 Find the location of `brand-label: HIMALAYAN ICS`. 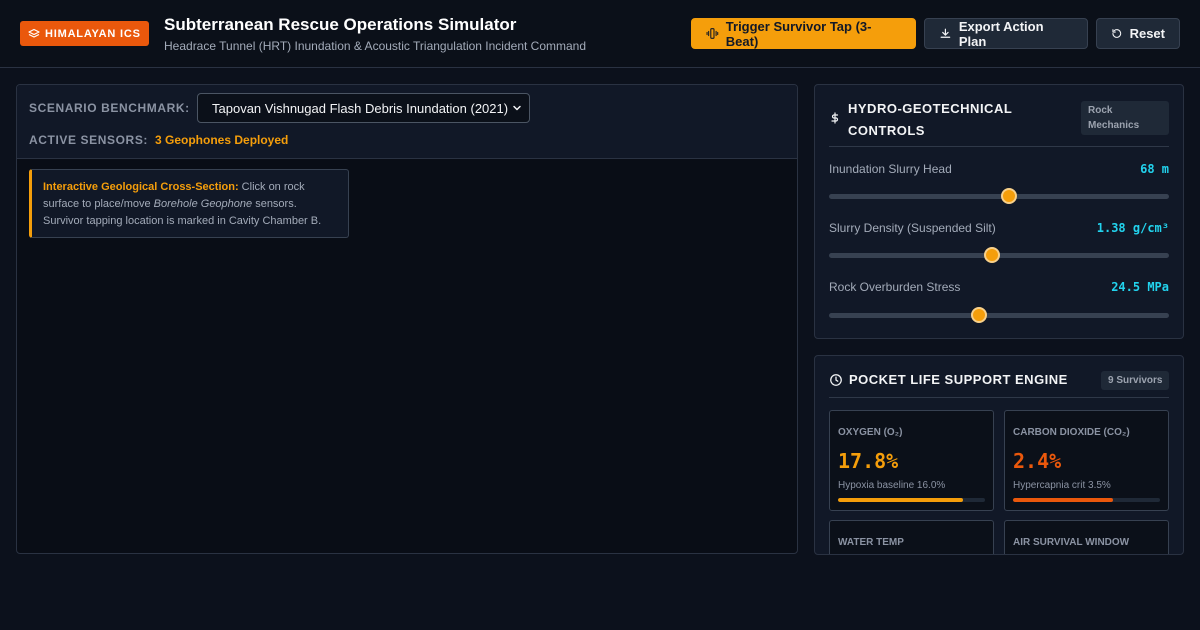

brand-label: HIMALAYAN ICS is located at coordinates (93, 33).